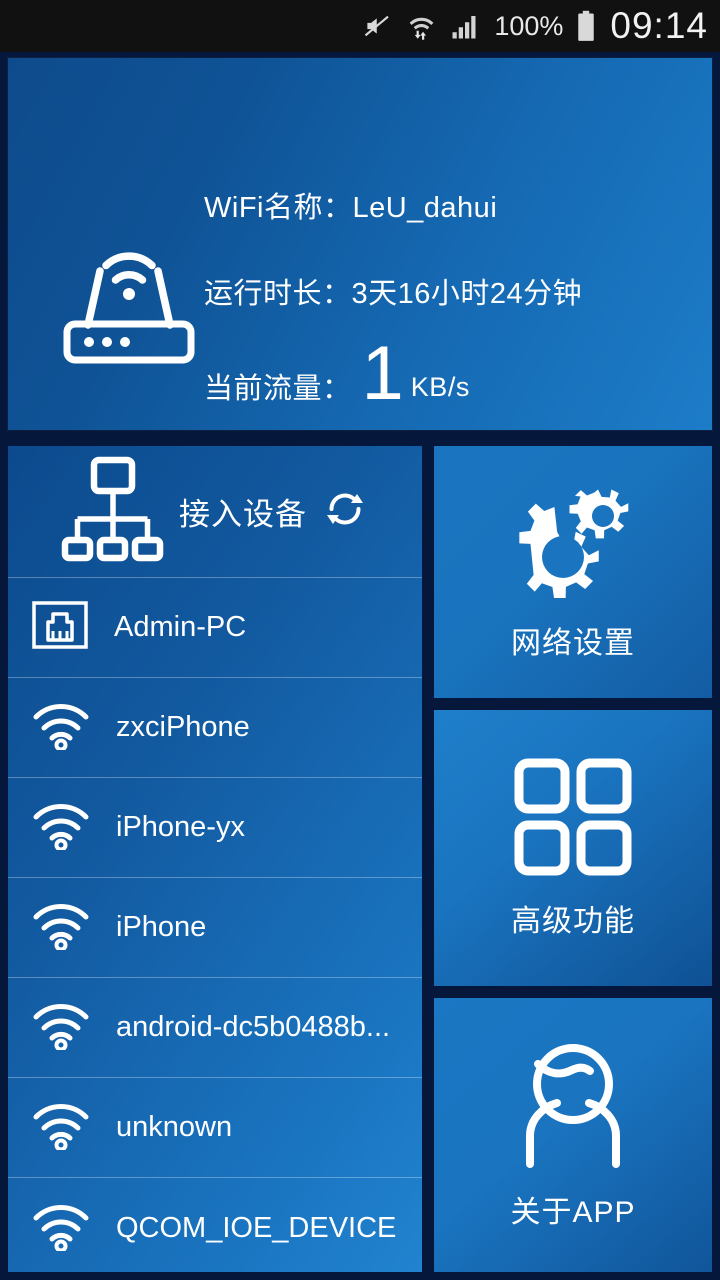  I want to click on person-icon, so click(573, 1106).